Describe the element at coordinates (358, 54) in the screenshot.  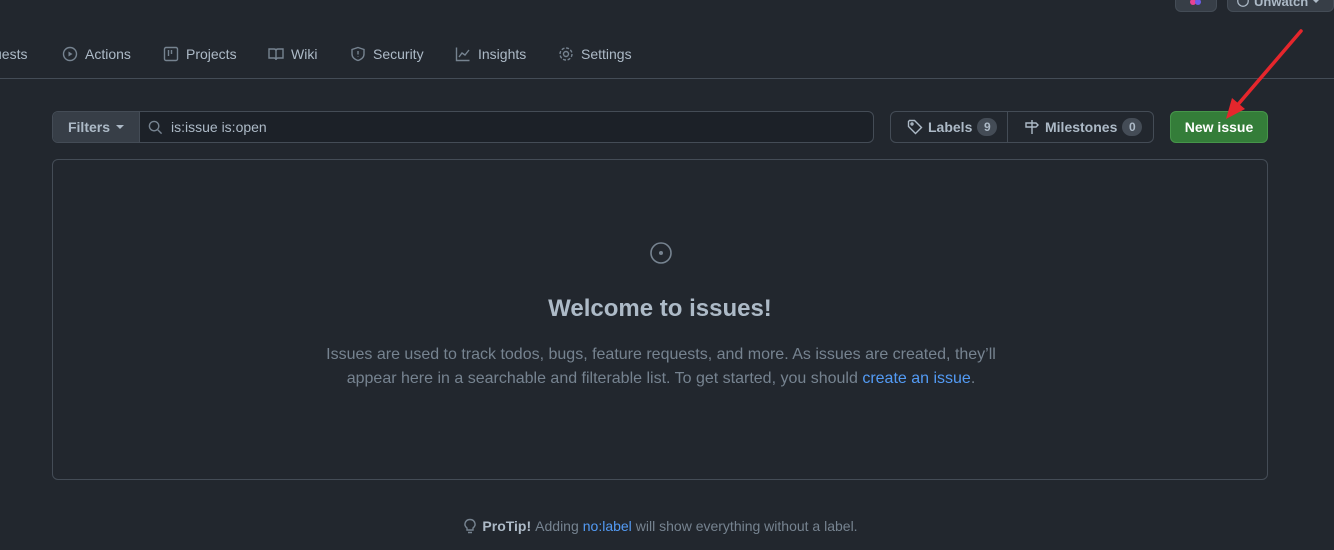
I see `shield-icon` at that location.